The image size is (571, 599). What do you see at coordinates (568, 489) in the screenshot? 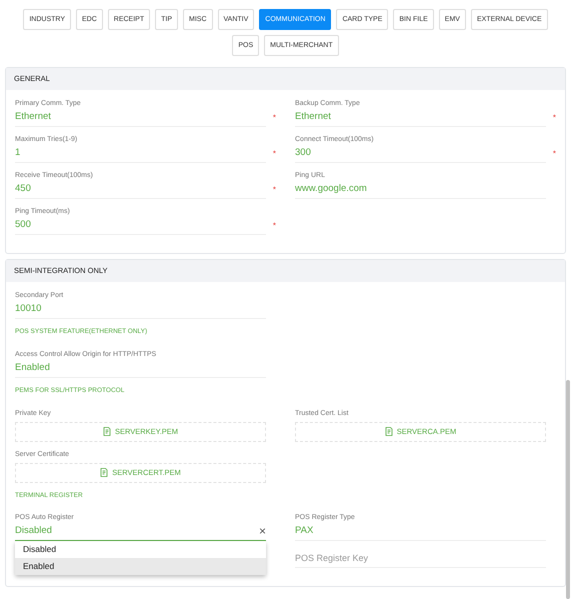
I see `scrollbar` at bounding box center [568, 489].